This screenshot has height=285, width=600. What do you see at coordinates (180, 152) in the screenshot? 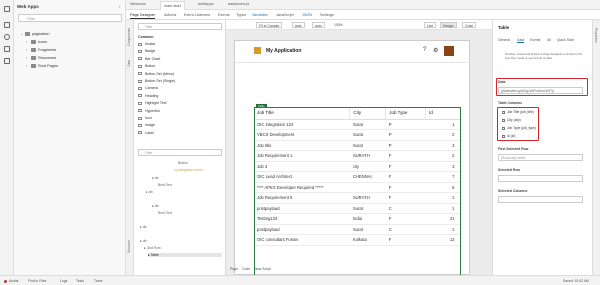
I see `structure-filter-input: Filter` at bounding box center [180, 152].